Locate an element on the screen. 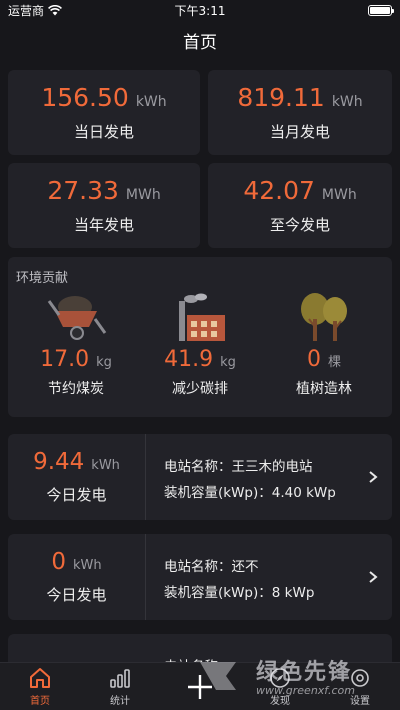 This screenshot has height=710, width=400. station-info: 电站名称：王三木的电站 装机容量(kWp)：4.40 kWp is located at coordinates (250, 480).